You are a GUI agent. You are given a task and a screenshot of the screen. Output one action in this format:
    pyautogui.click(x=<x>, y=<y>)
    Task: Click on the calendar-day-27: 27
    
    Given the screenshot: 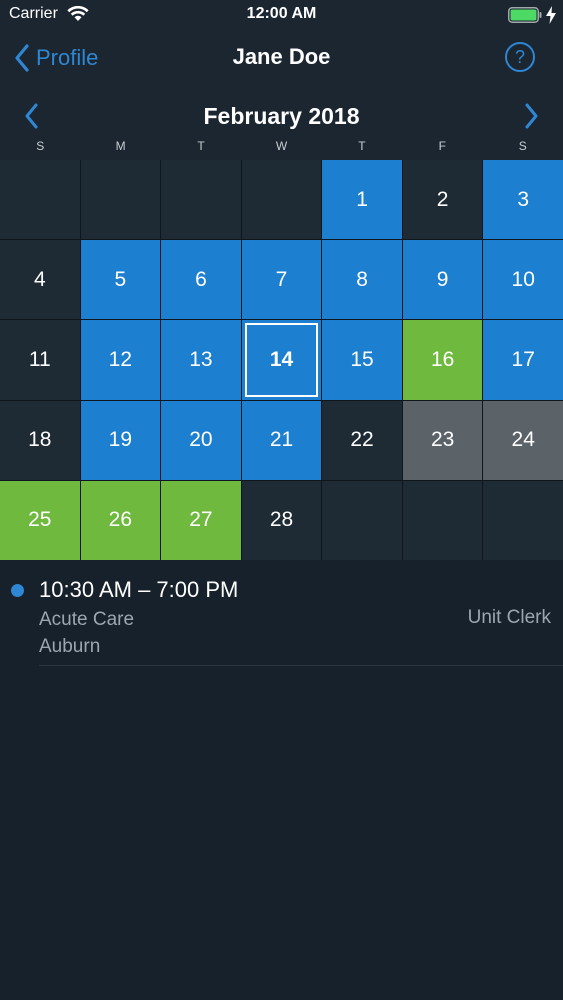 What is the action you would take?
    pyautogui.click(x=201, y=520)
    